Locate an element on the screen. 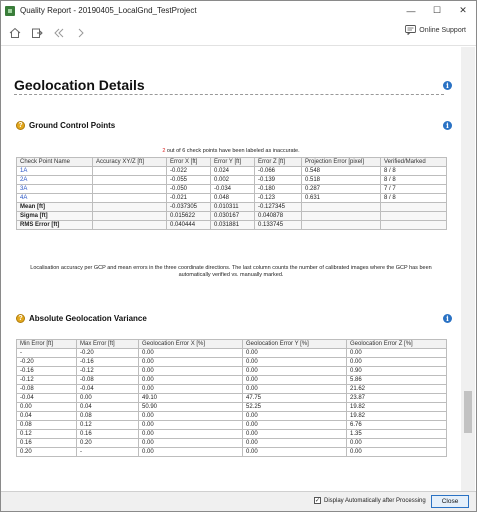 This screenshot has width=477, height=512. gcp-cell: -0.123 is located at coordinates (278, 198).